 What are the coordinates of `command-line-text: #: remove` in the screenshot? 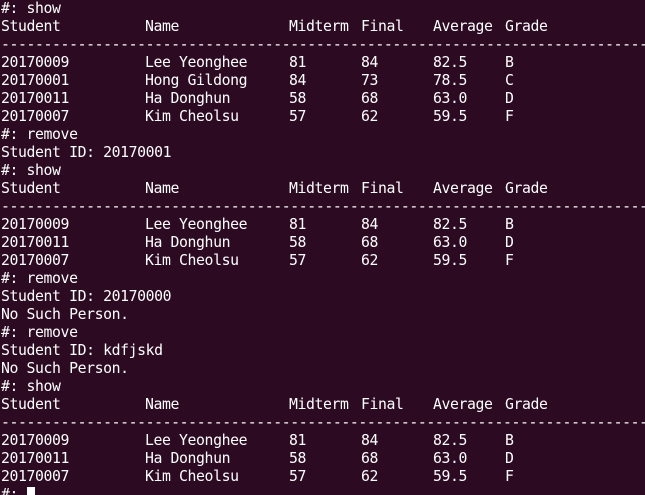 It's located at (39, 134).